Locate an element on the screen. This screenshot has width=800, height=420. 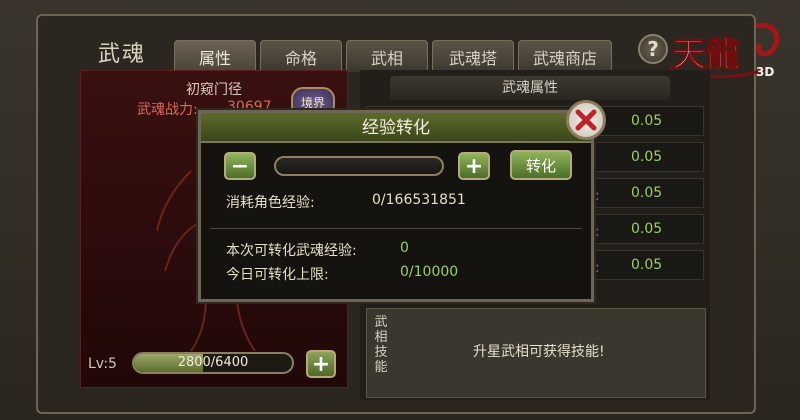
minus-icon: − is located at coordinates (240, 166).